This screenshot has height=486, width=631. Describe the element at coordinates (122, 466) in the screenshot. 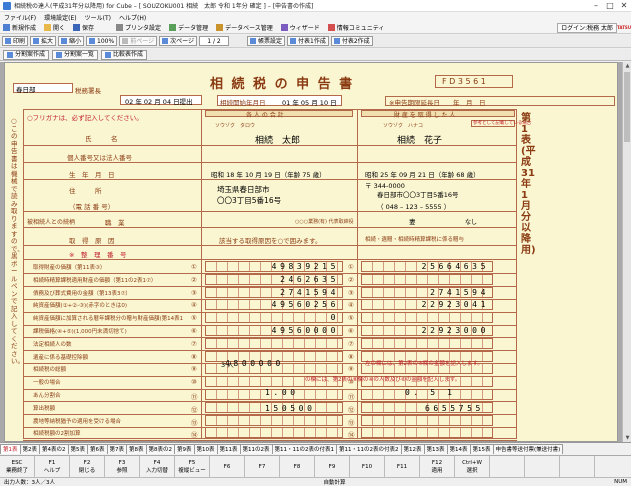

I see `function-key: F3 参照` at that location.